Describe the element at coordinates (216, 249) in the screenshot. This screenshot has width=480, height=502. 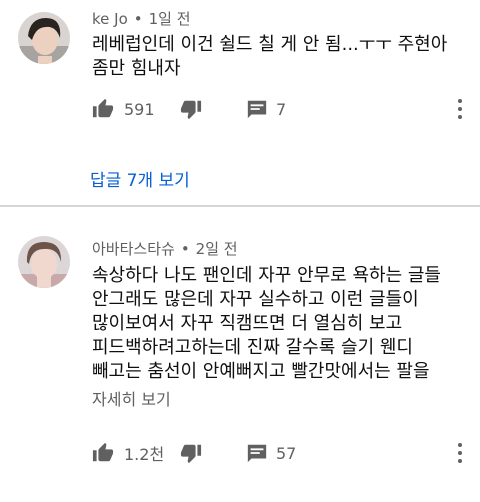
I see `comment-time: 2일 전` at that location.